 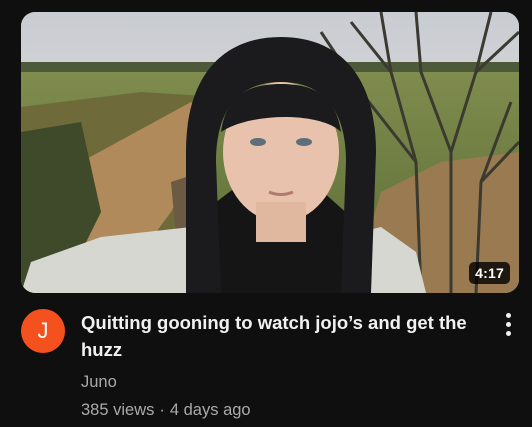 I want to click on video-stats: 385 views · 4 days ago, so click(x=281, y=410).